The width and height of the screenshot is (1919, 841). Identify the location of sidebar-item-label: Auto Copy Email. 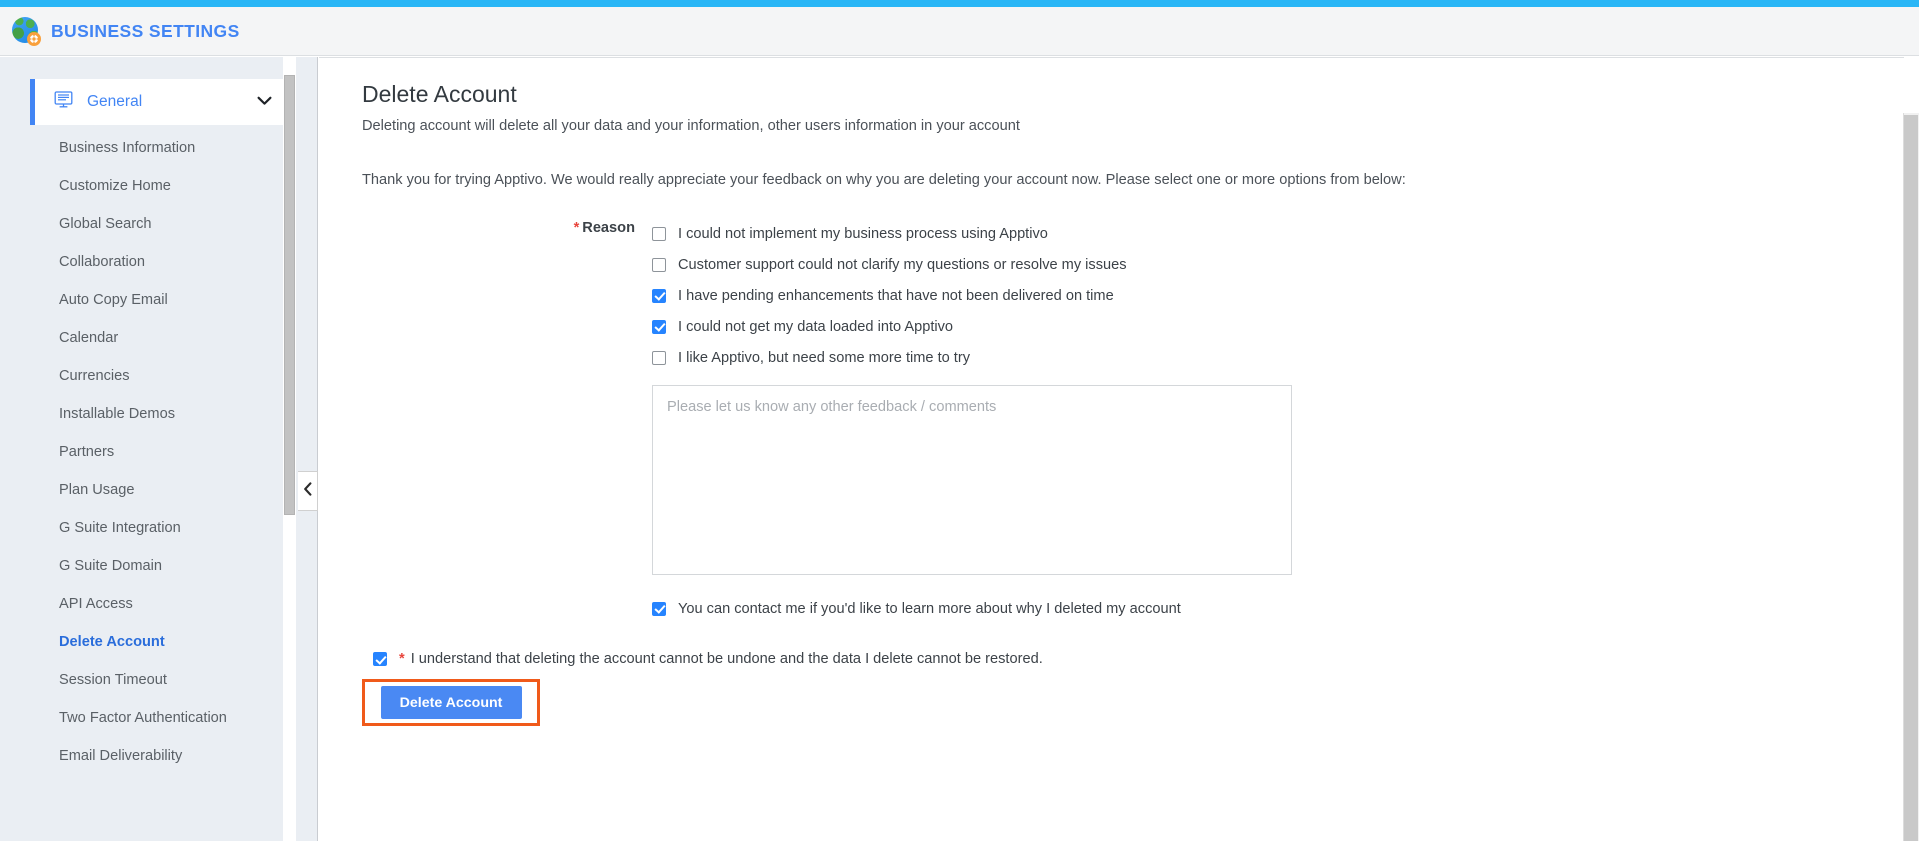
(113, 300).